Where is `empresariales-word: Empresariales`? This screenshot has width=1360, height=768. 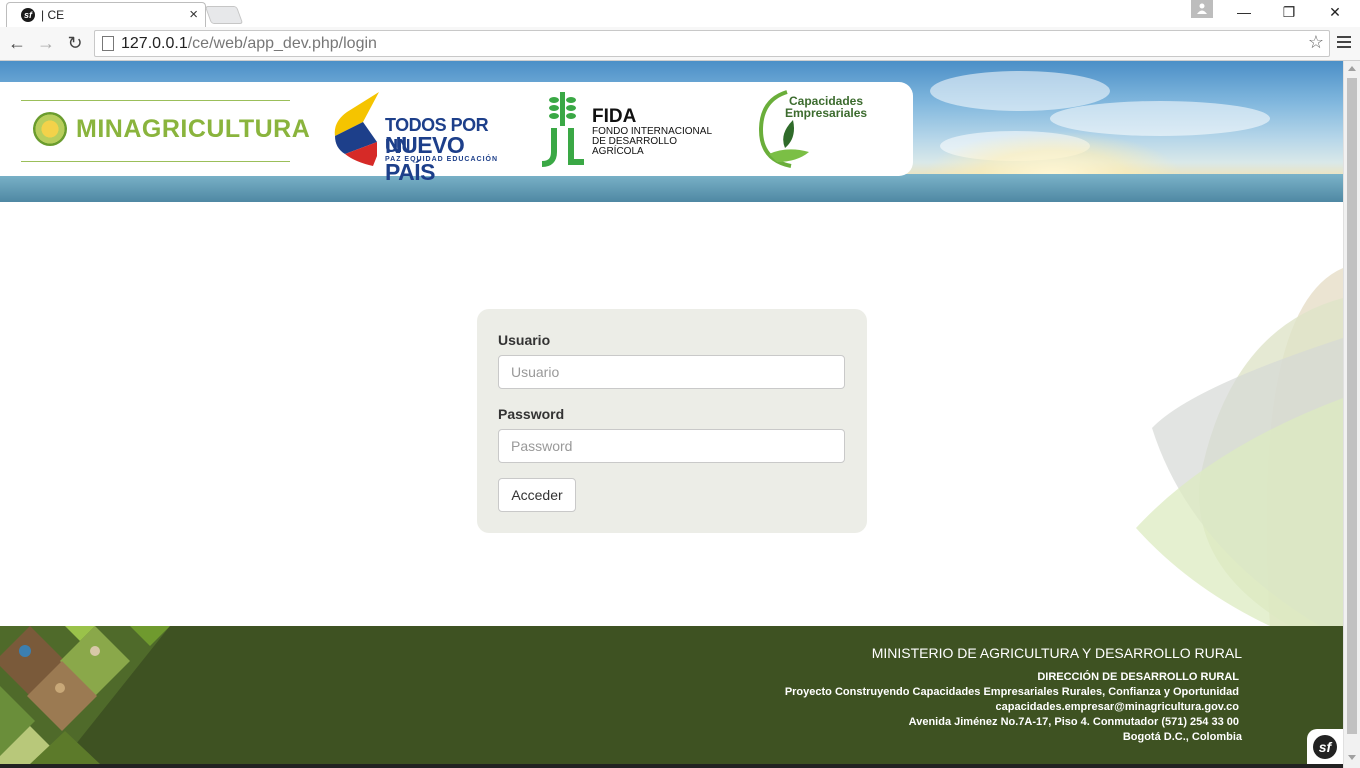
empresariales-word: Empresariales is located at coordinates (826, 113).